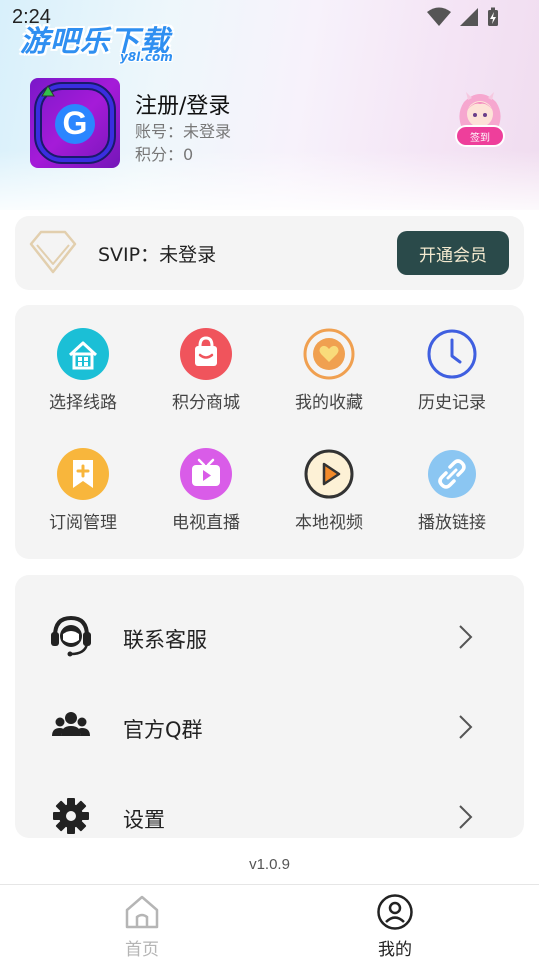  What do you see at coordinates (269, 921) in the screenshot?
I see `bottom-nav: 首页 我的` at bounding box center [269, 921].